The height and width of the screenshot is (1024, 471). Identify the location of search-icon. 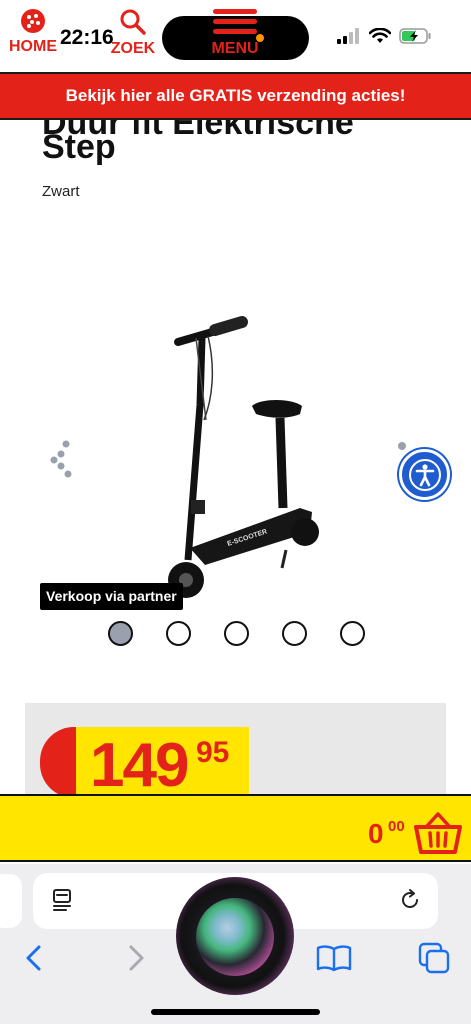
(133, 22).